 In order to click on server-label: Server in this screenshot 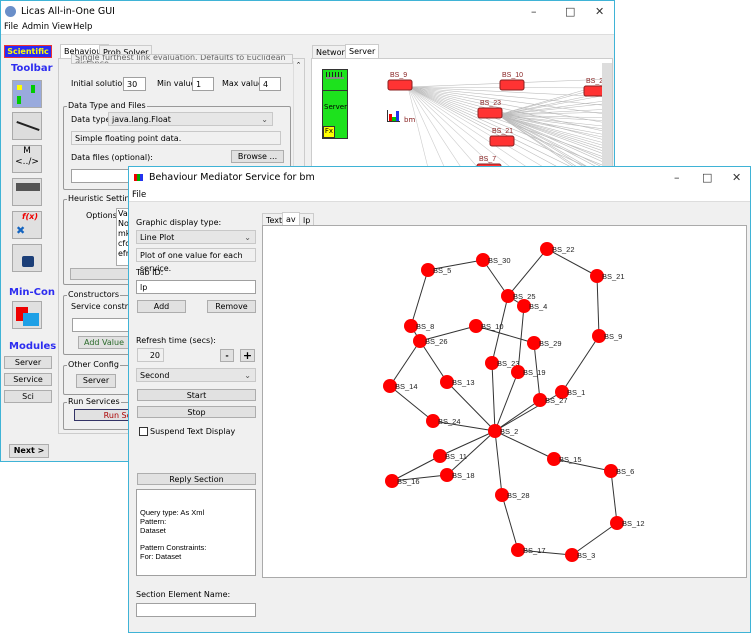, I will do `click(335, 107)`.